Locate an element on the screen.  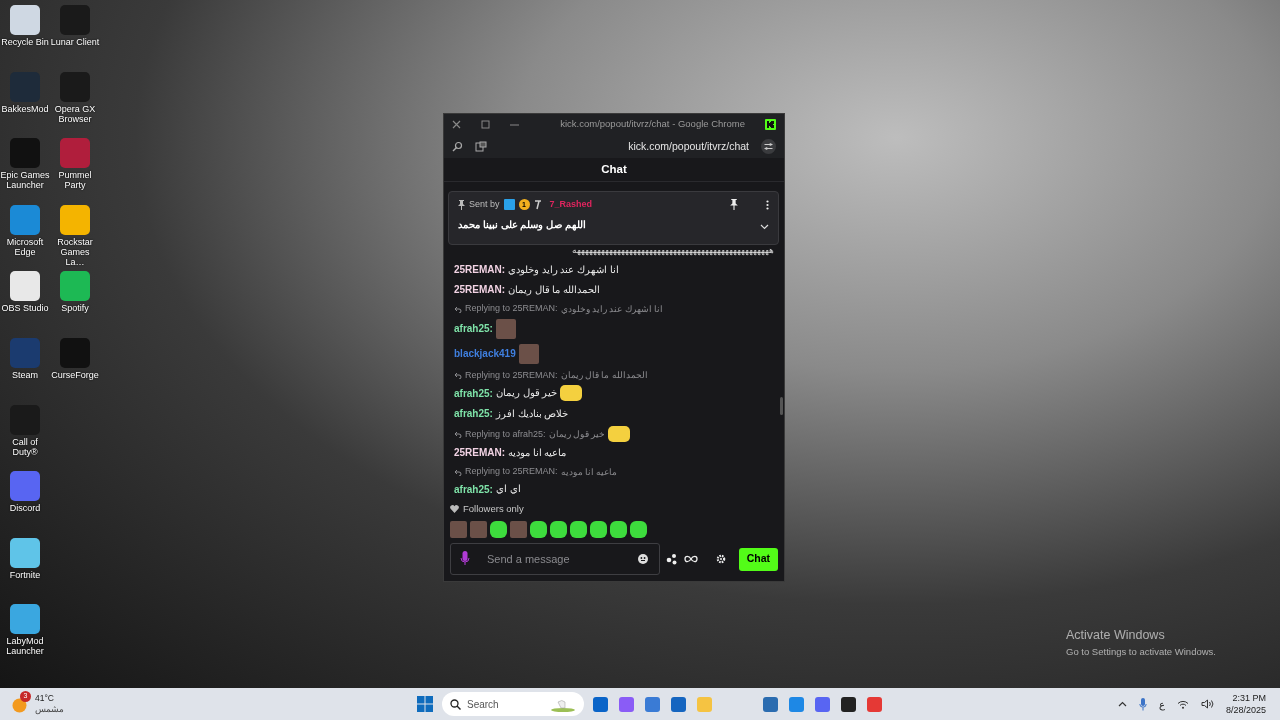
chat-message-text: ماعيه انا موديه is located at coordinates (537, 452).